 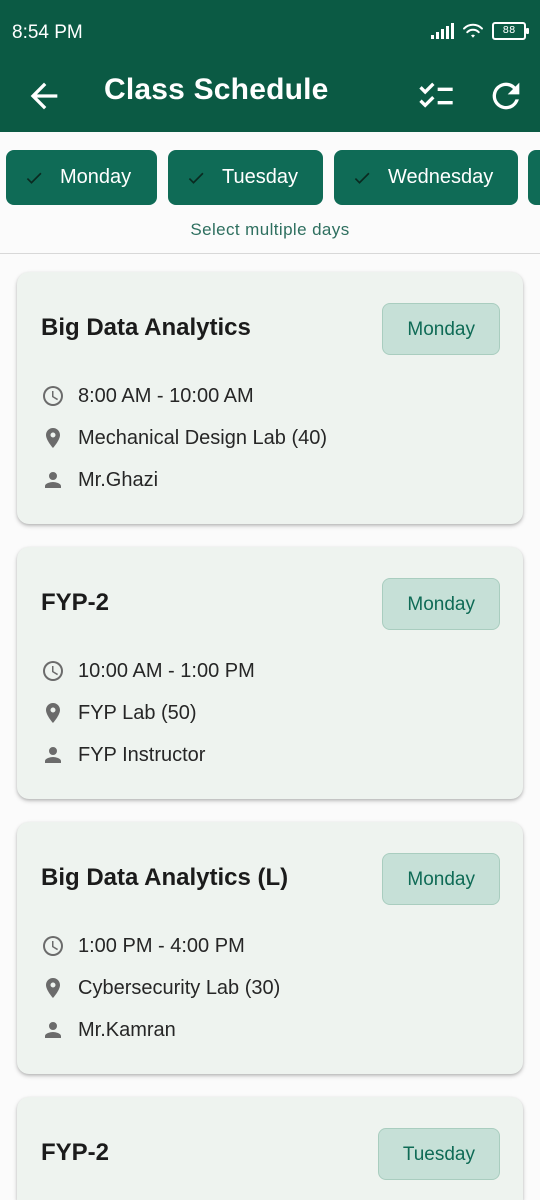 I want to click on wifi-icon, so click(x=473, y=30).